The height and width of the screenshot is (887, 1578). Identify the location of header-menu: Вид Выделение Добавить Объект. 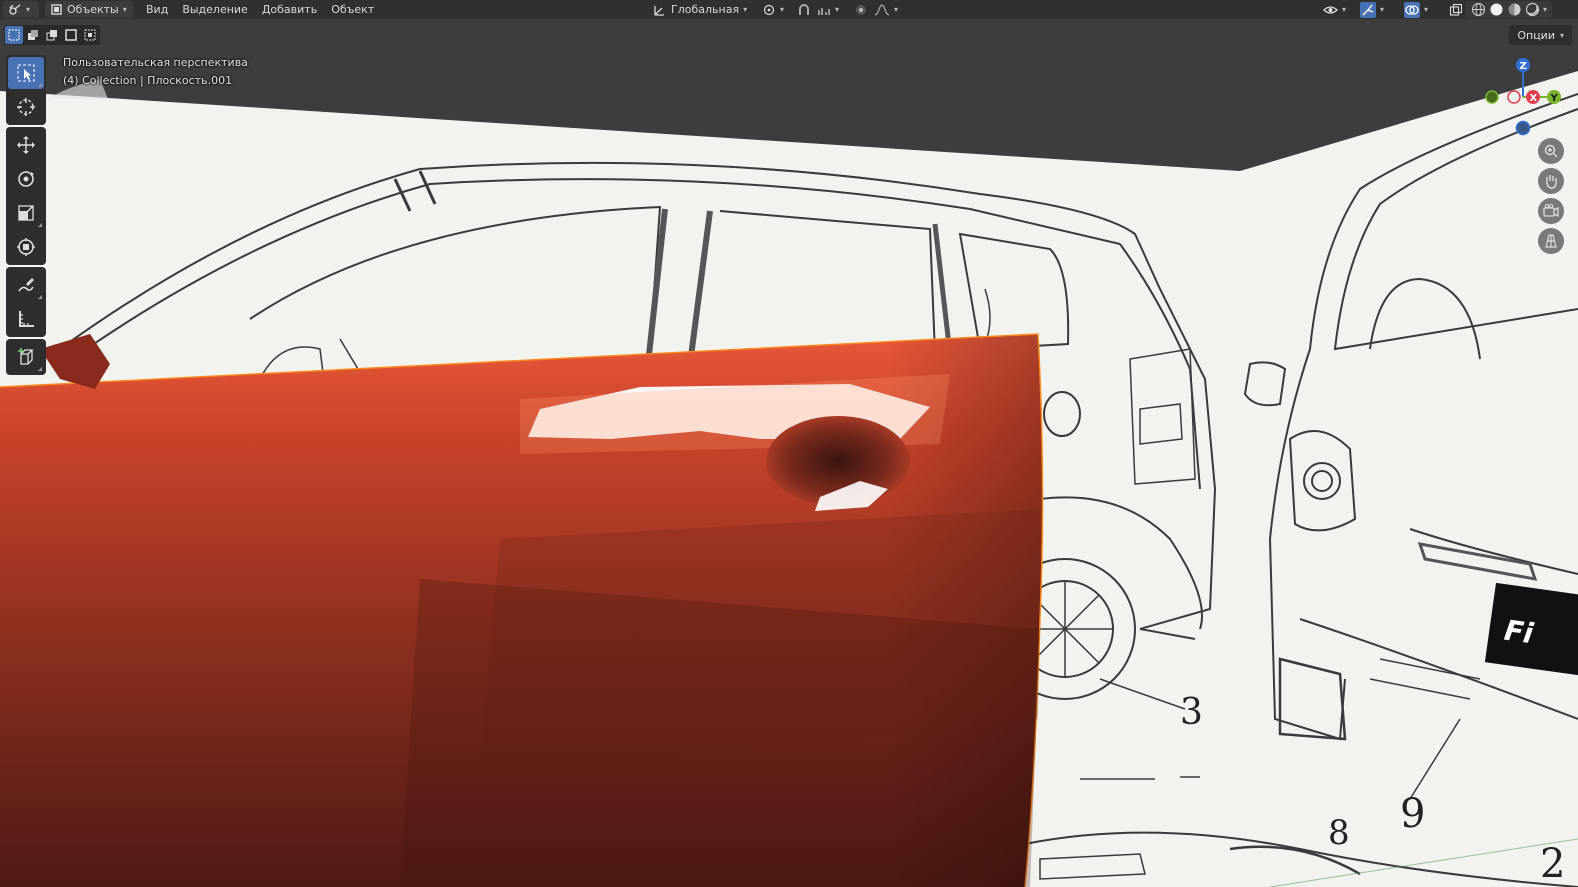
(260, 9).